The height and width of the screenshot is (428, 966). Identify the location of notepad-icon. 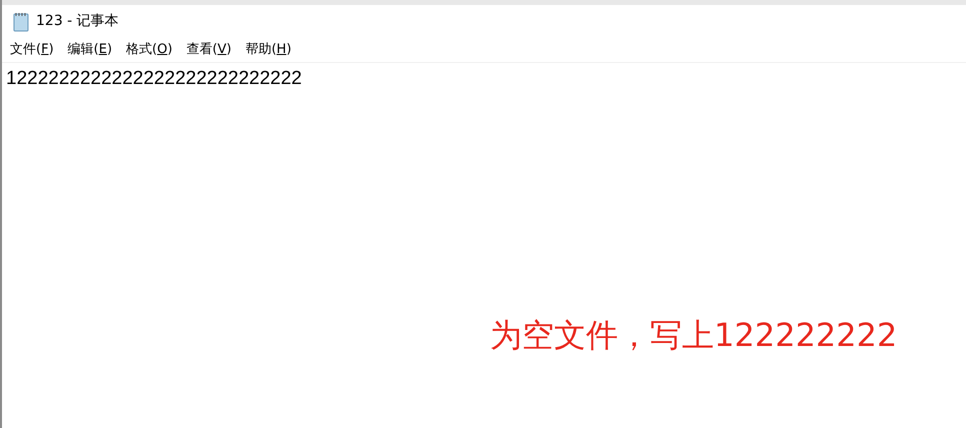
(21, 22).